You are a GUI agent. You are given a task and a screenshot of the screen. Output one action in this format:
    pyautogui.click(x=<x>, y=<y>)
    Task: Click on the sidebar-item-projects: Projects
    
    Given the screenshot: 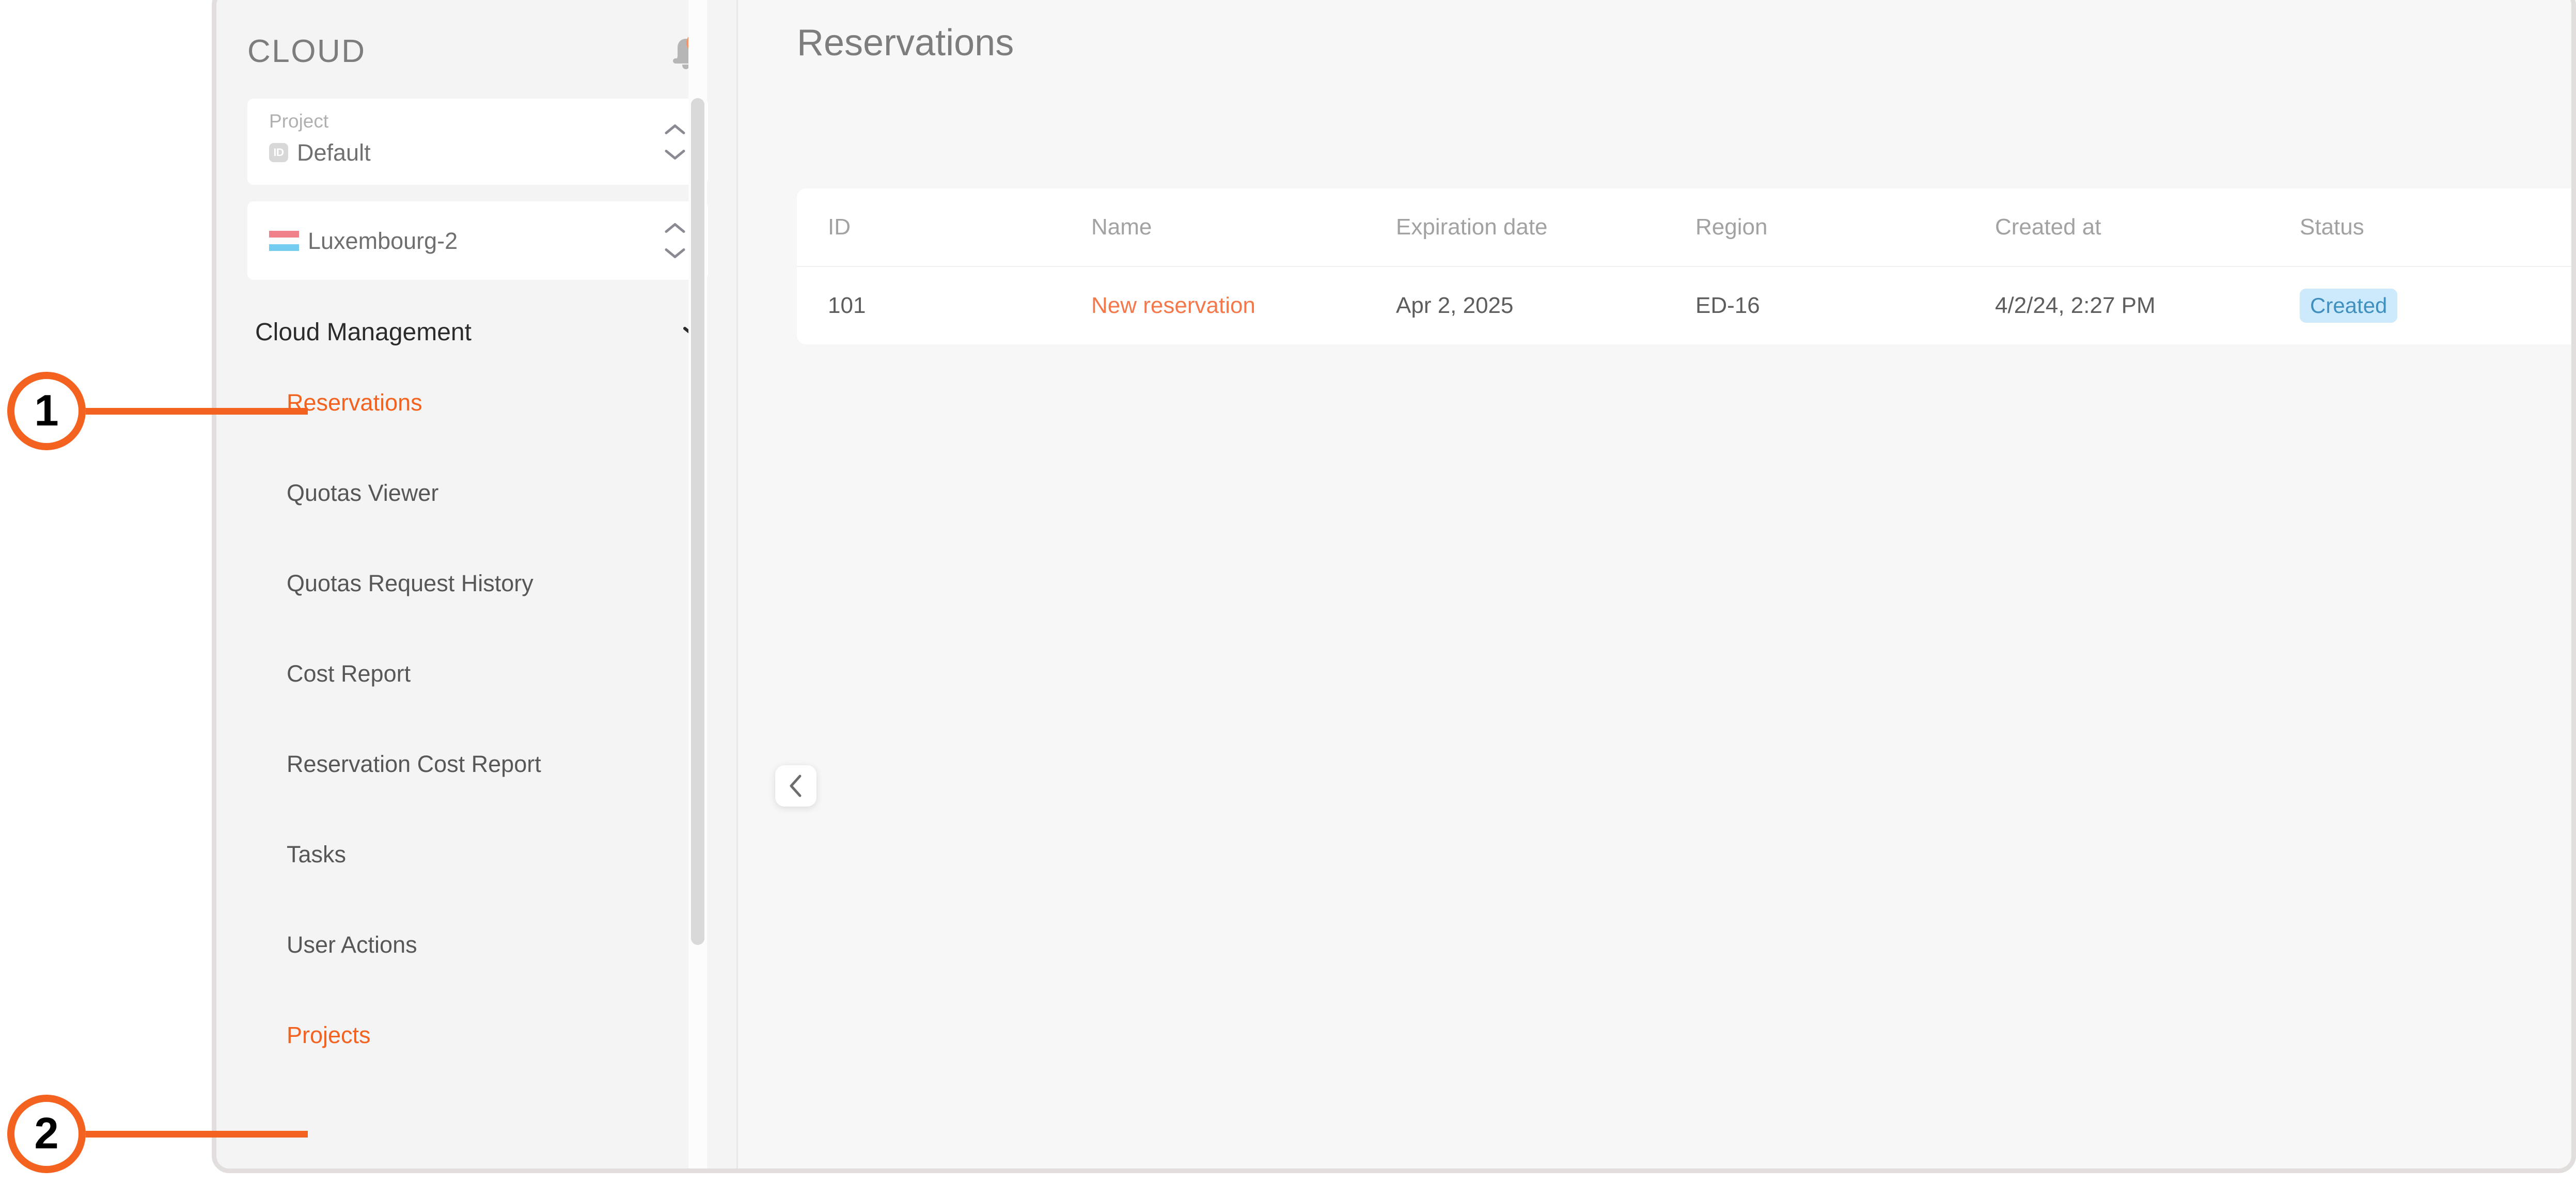 What is the action you would take?
    pyautogui.click(x=477, y=1035)
    